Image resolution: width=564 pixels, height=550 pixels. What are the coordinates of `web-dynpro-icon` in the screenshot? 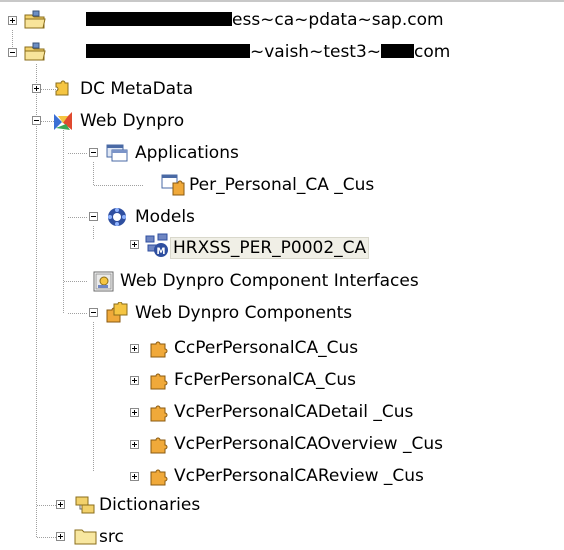 It's located at (62, 120).